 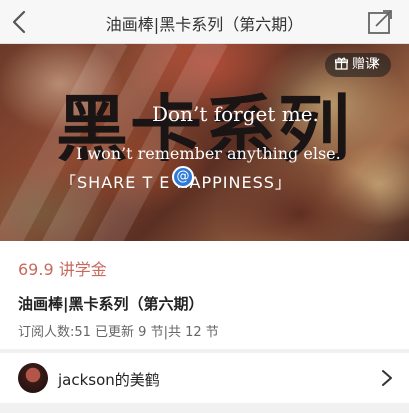 What do you see at coordinates (208, 153) in the screenshot?
I see `banner-english-line: I won’t remember anything else.` at bounding box center [208, 153].